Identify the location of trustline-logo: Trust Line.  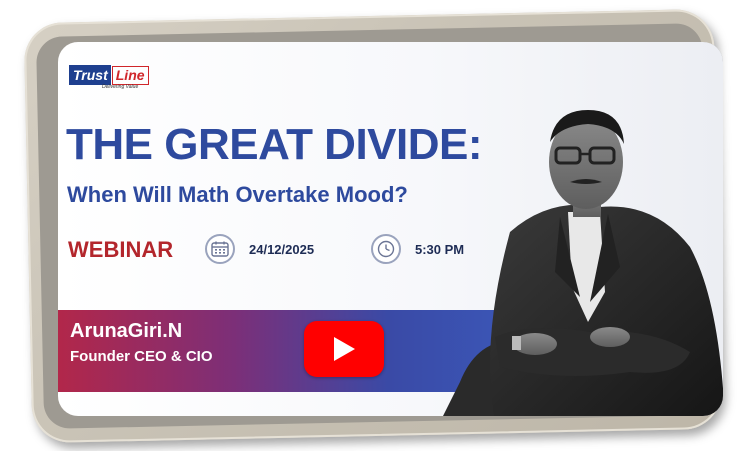
(109, 75).